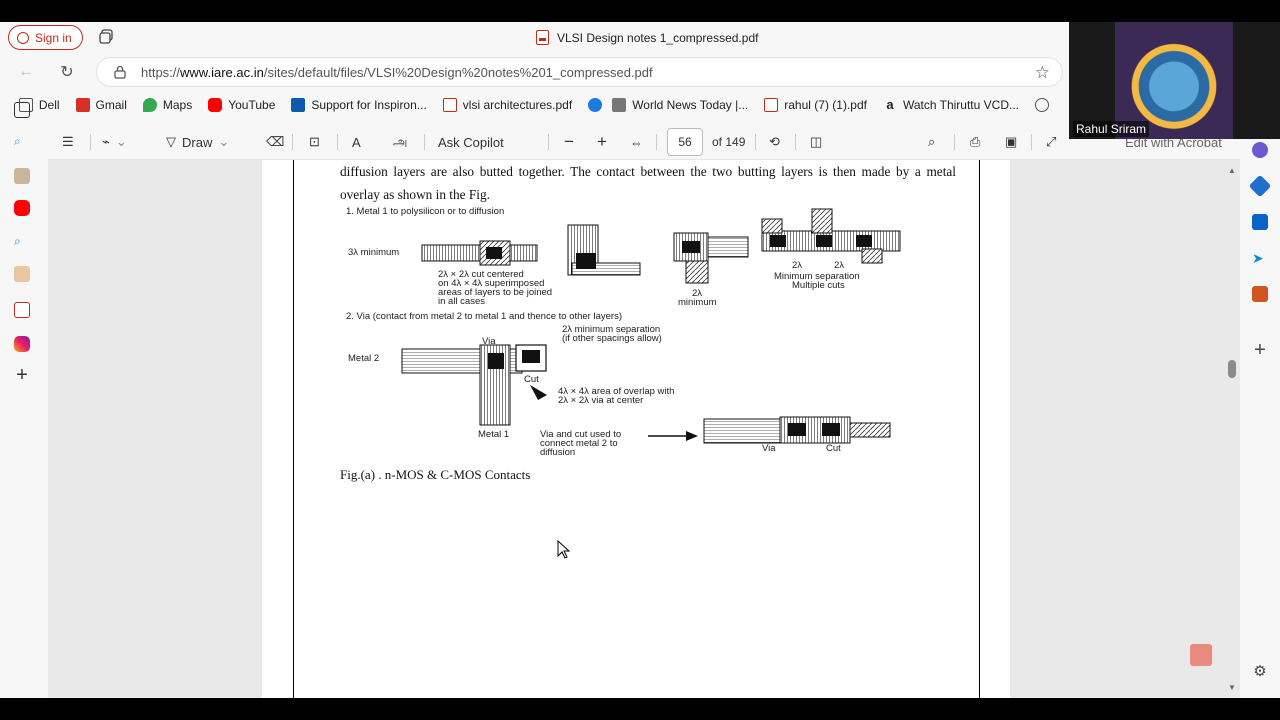 The image size is (1280, 720). I want to click on gmail-icon, so click(82, 105).